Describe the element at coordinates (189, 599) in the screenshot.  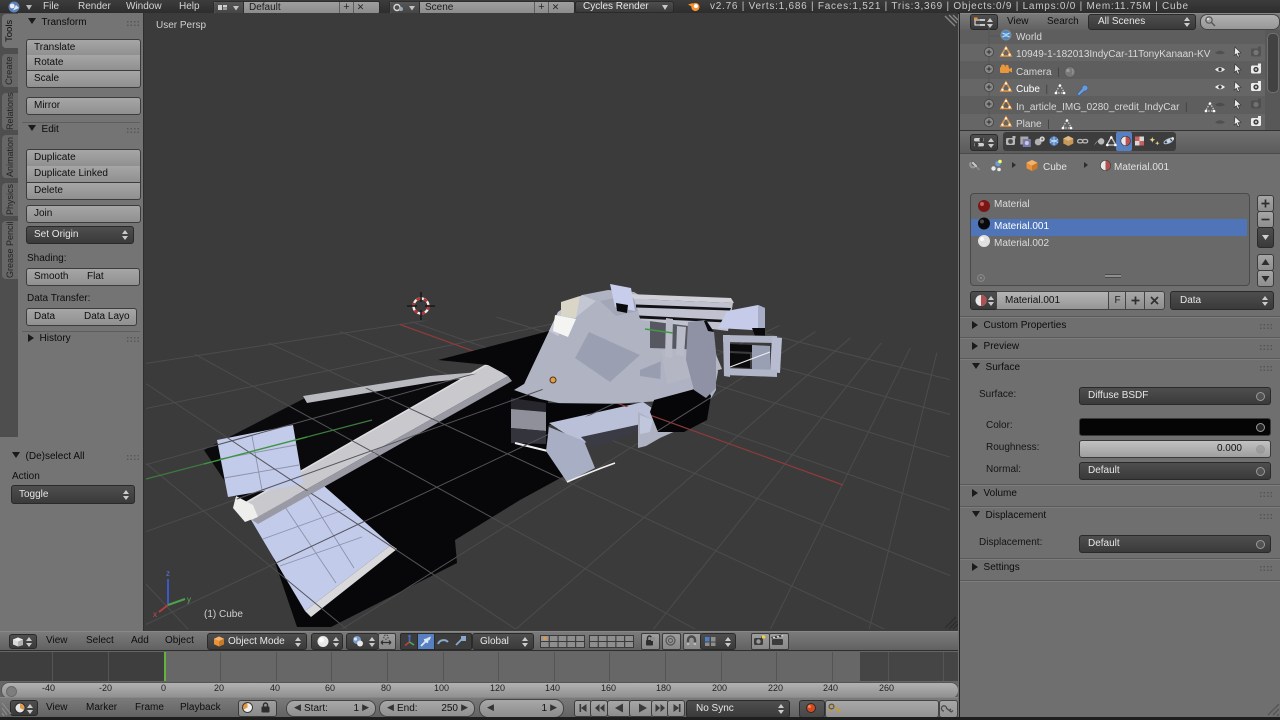
I see `svg-text: y` at that location.